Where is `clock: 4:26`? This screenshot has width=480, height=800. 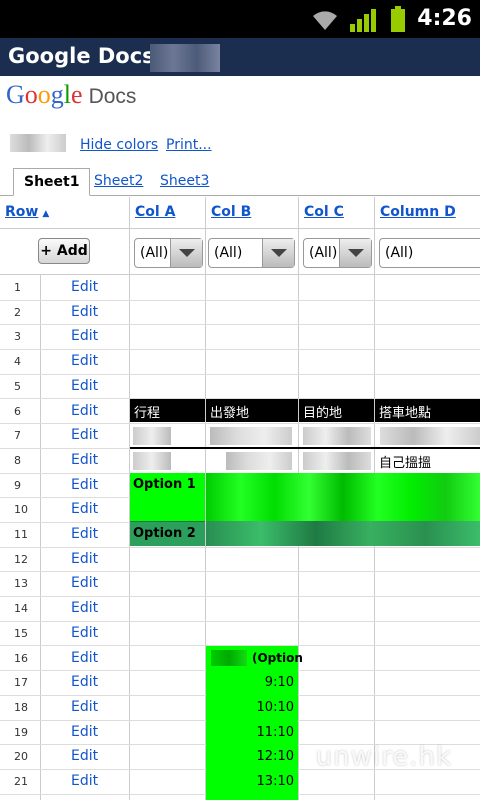 clock: 4:26 is located at coordinates (444, 18).